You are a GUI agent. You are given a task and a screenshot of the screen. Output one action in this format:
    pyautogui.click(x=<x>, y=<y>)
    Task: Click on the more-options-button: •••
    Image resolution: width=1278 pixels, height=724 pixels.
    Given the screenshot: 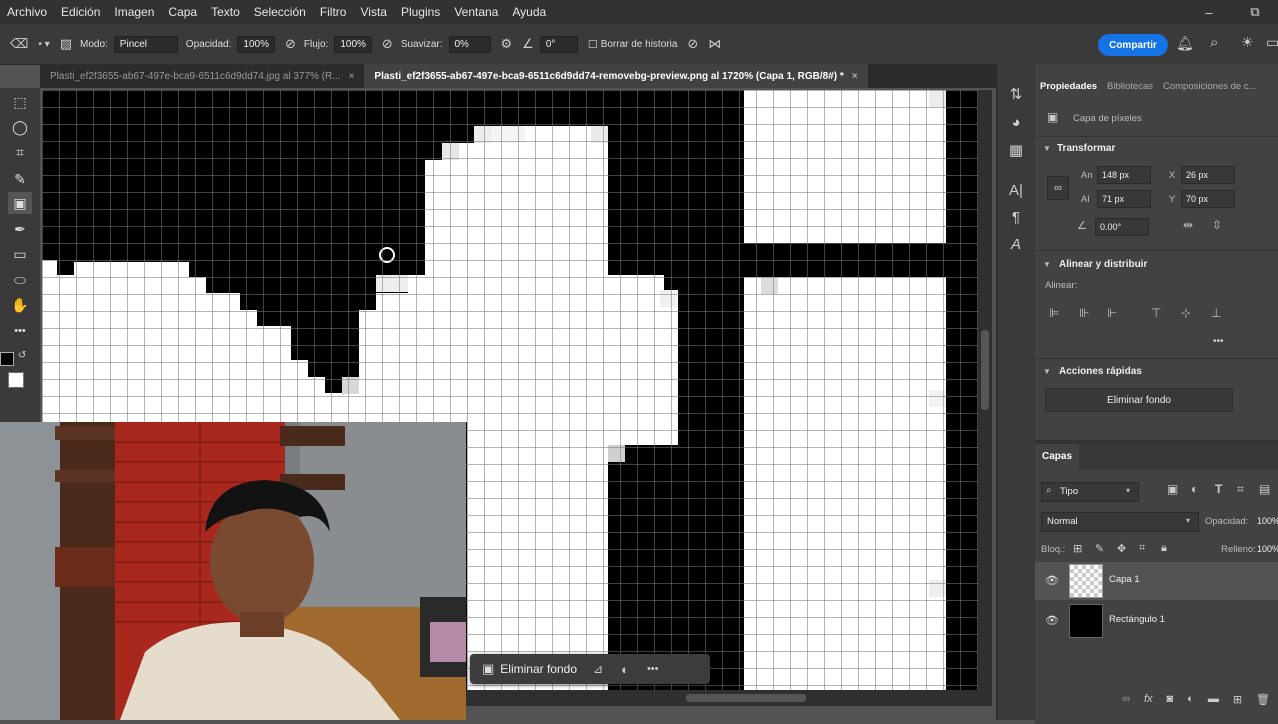 What is the action you would take?
    pyautogui.click(x=653, y=669)
    